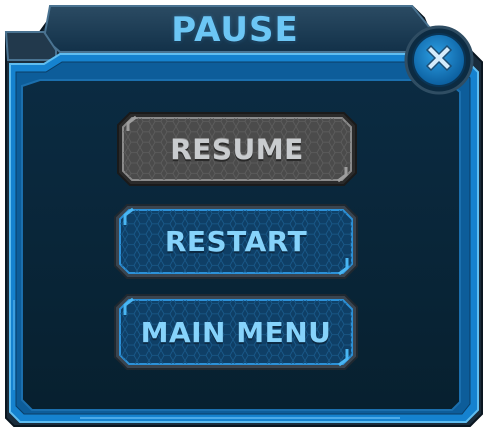  I want to click on restart-button-label: RESTART, so click(236, 241).